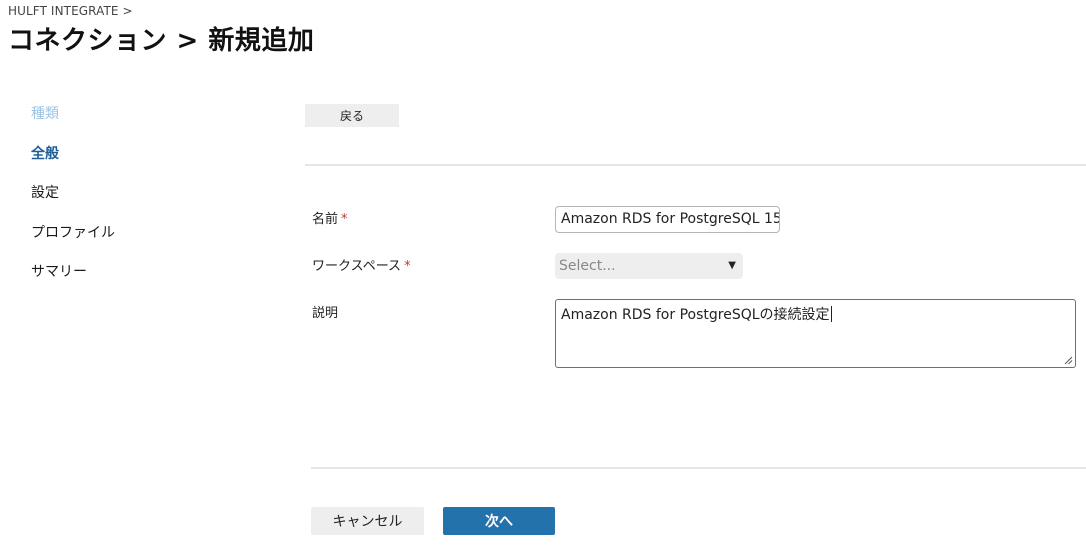 The width and height of the screenshot is (1086, 545). I want to click on workspace-label: ワークスペース *, so click(361, 264).